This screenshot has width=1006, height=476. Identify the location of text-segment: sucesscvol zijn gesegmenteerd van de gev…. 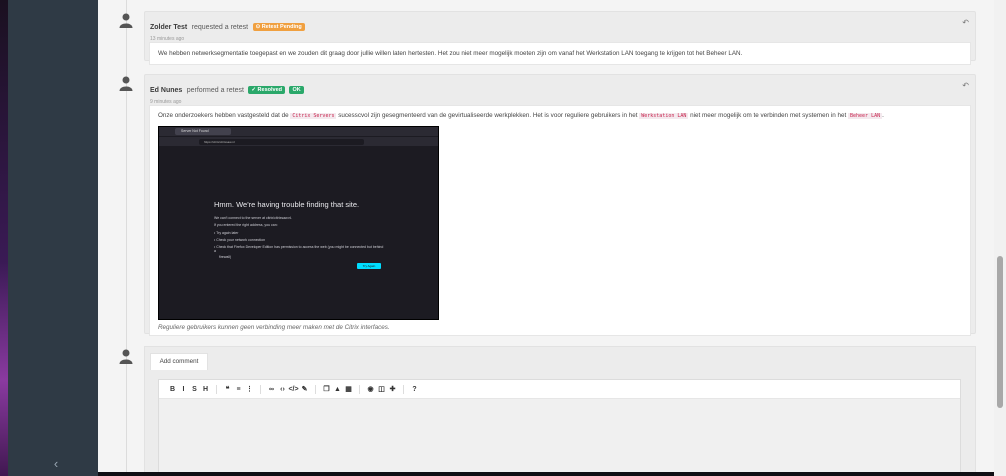
(488, 115).